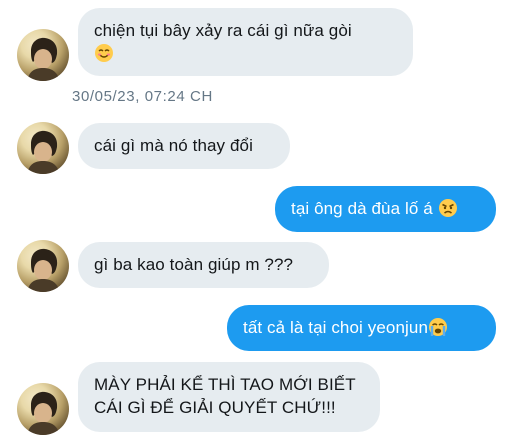 Image resolution: width=513 pixels, height=441 pixels. I want to click on message-bubble: chiện tụi bây xảy ra cái gì nữa gòi, so click(245, 42).